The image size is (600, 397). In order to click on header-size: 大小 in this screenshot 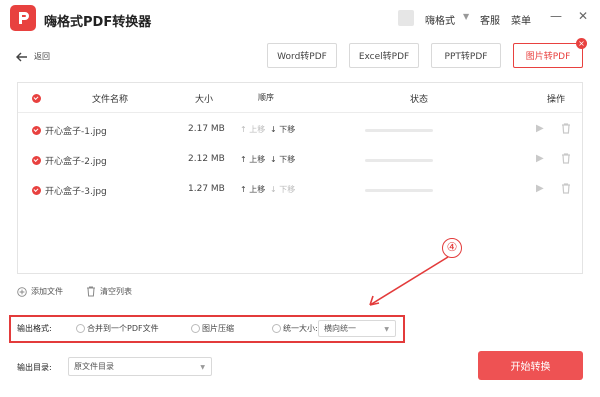, I will do `click(204, 100)`.